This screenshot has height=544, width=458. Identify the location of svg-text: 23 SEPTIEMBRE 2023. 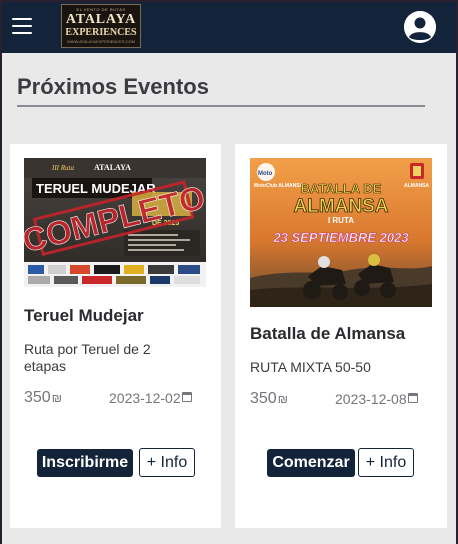
(340, 237).